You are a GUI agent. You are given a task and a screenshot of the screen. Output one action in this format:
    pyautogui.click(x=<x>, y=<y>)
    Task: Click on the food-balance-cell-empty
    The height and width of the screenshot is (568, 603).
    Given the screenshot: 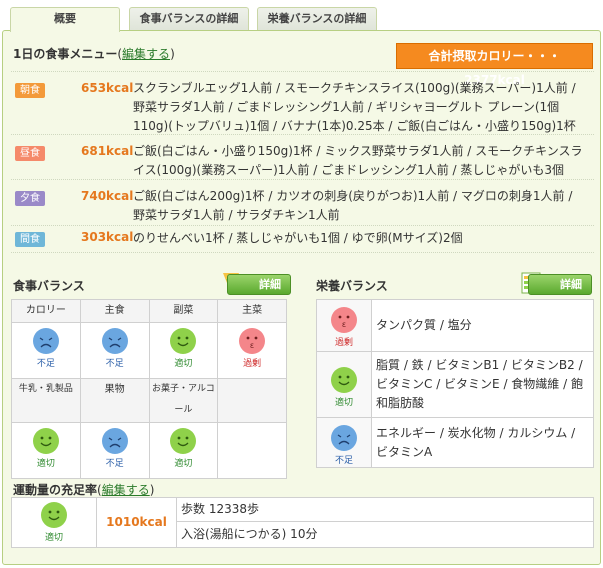 What is the action you would take?
    pyautogui.click(x=252, y=450)
    